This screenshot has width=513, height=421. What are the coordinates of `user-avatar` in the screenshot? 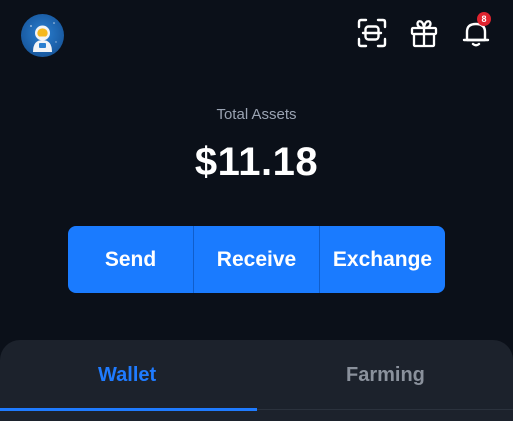 It's located at (42, 35).